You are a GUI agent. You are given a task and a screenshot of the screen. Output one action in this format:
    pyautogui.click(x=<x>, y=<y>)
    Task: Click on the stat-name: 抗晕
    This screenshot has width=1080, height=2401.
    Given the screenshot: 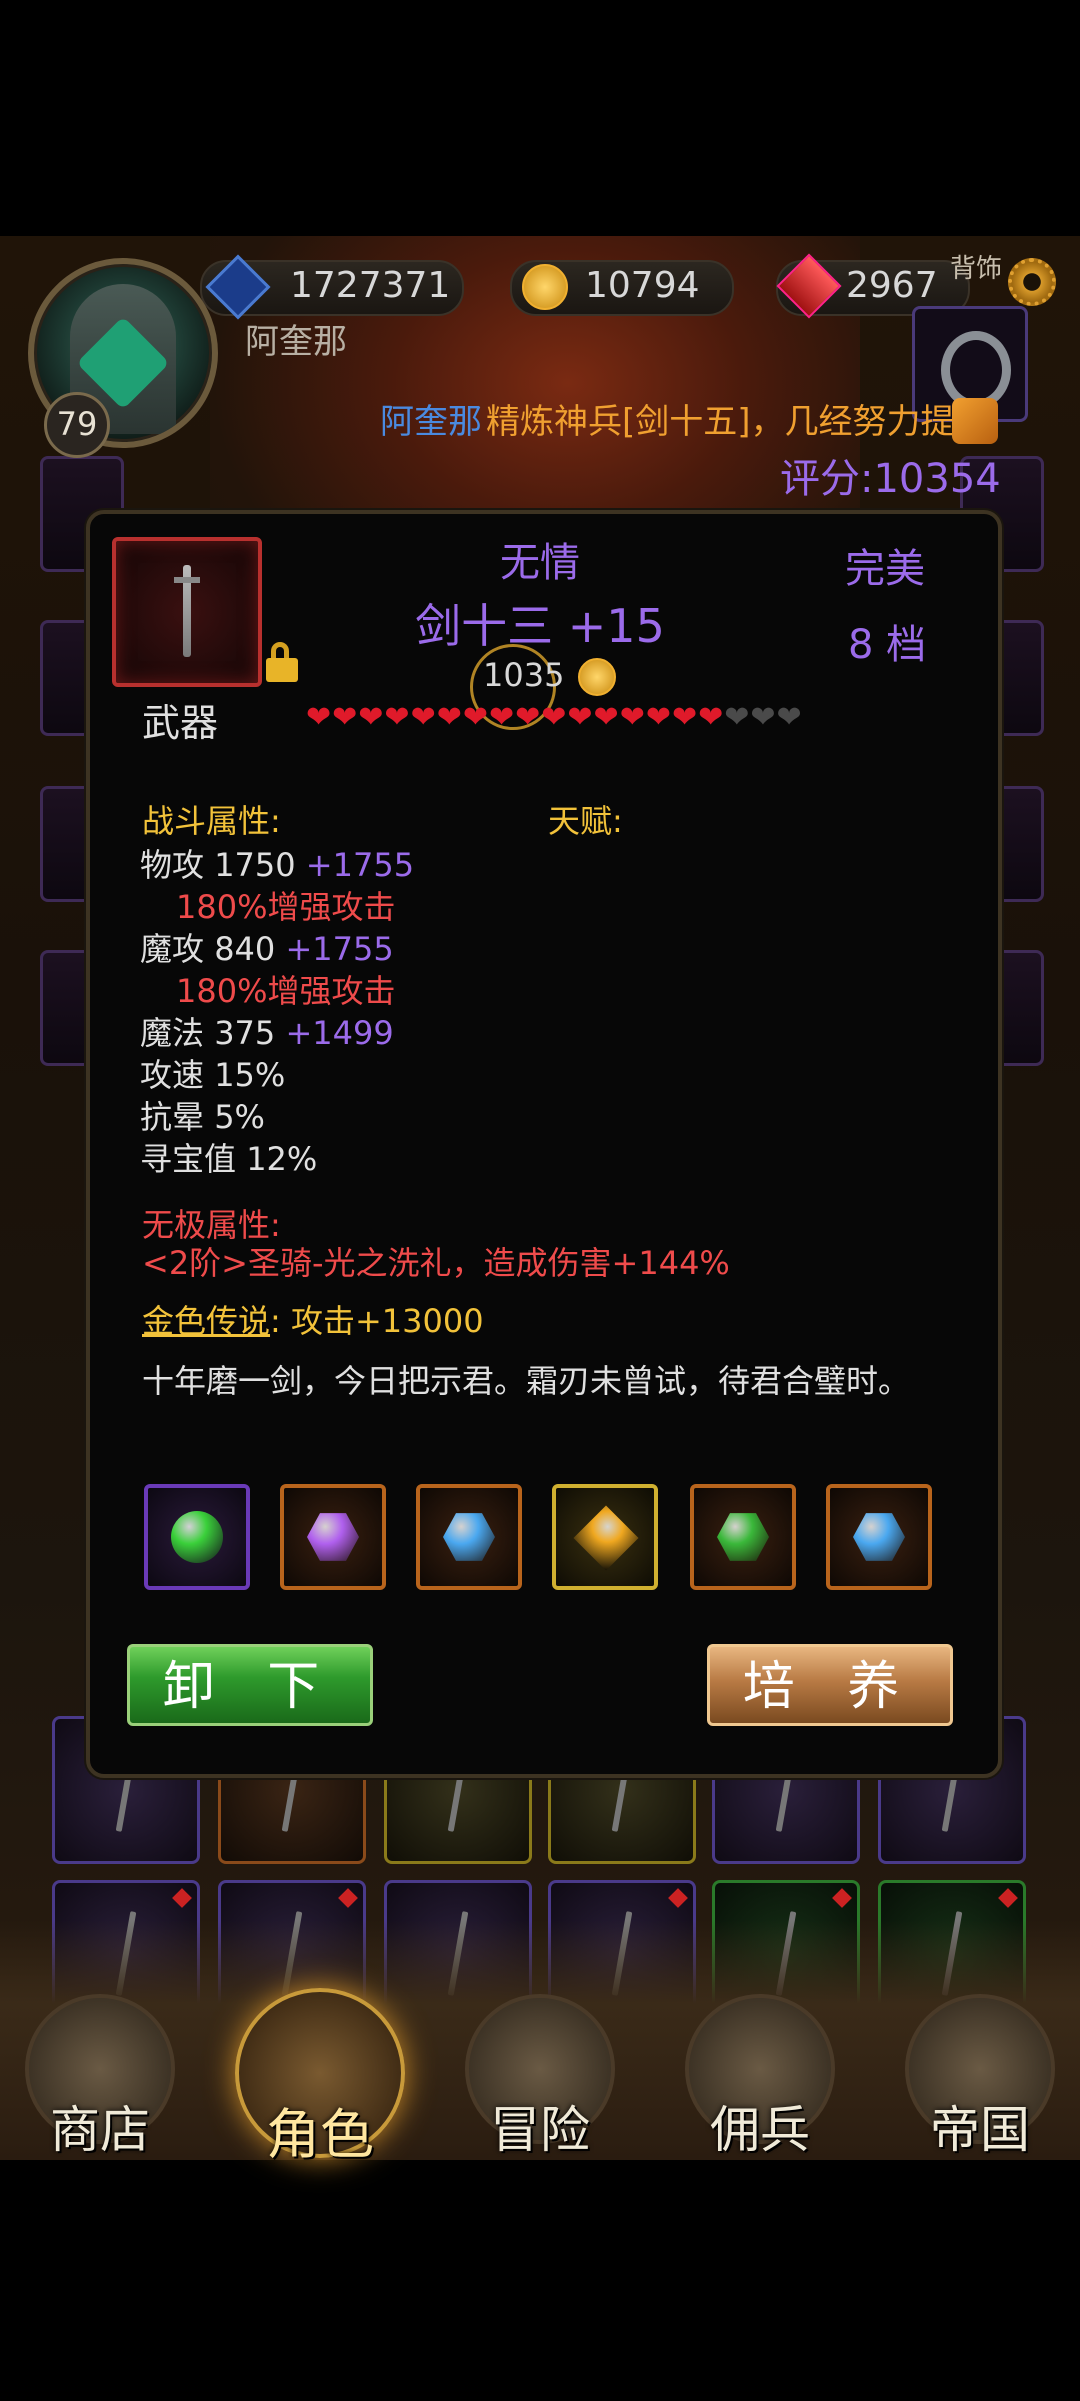 What is the action you would take?
    pyautogui.click(x=172, y=1117)
    